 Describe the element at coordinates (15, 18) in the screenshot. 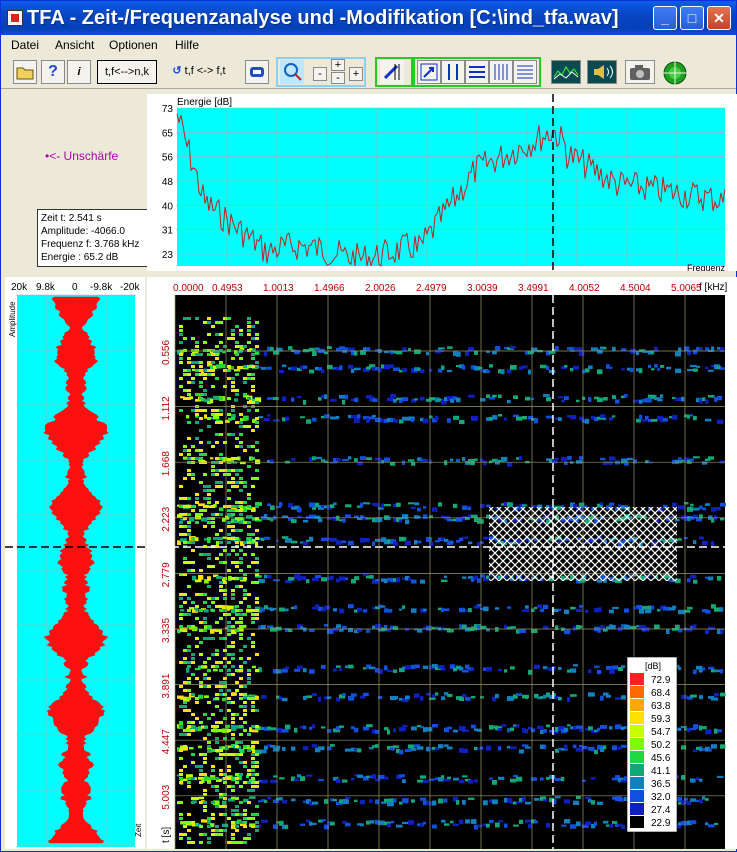

I see `app-icon` at that location.